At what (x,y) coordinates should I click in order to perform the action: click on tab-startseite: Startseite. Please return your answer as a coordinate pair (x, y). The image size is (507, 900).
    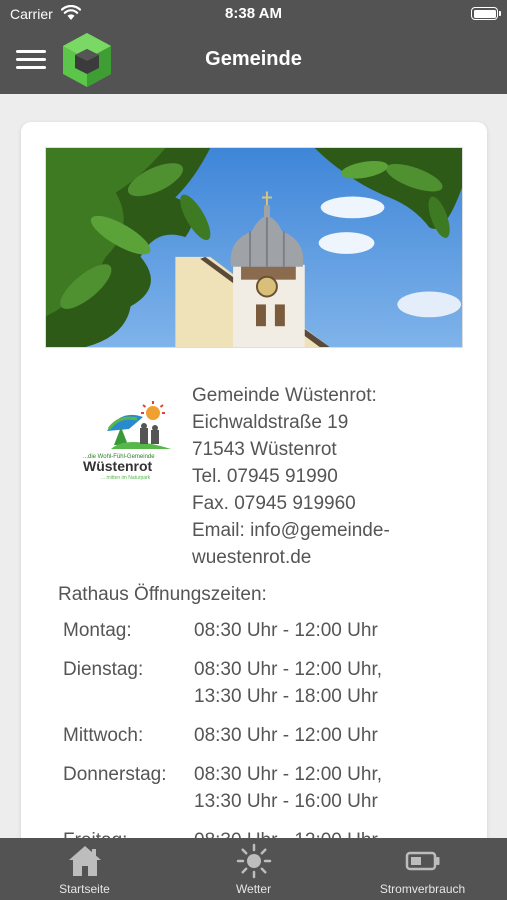
    Looking at the image, I should click on (84, 869).